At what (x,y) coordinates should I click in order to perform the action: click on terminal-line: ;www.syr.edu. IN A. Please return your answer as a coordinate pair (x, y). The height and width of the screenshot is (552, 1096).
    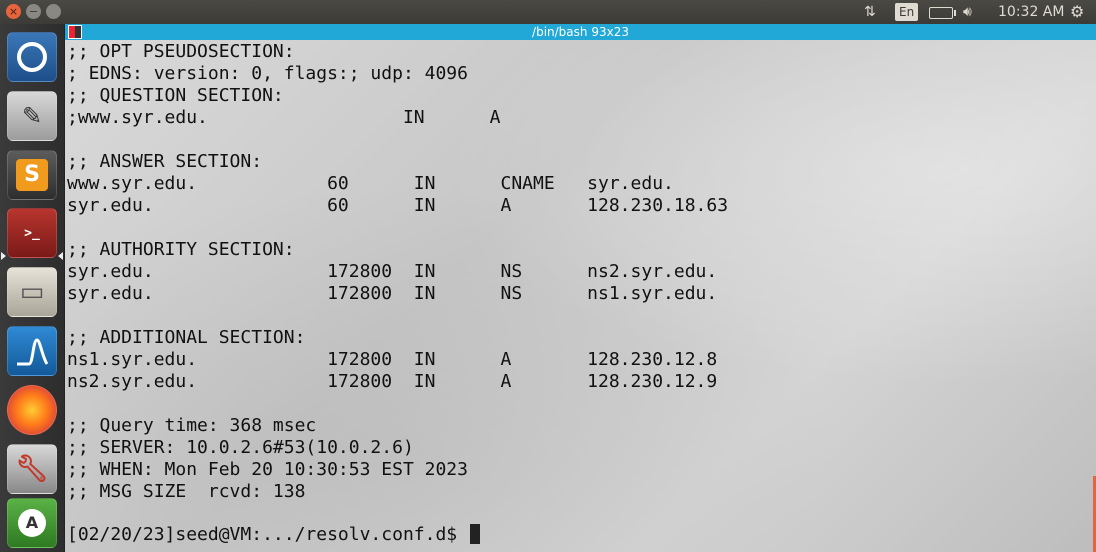
    Looking at the image, I should click on (284, 117).